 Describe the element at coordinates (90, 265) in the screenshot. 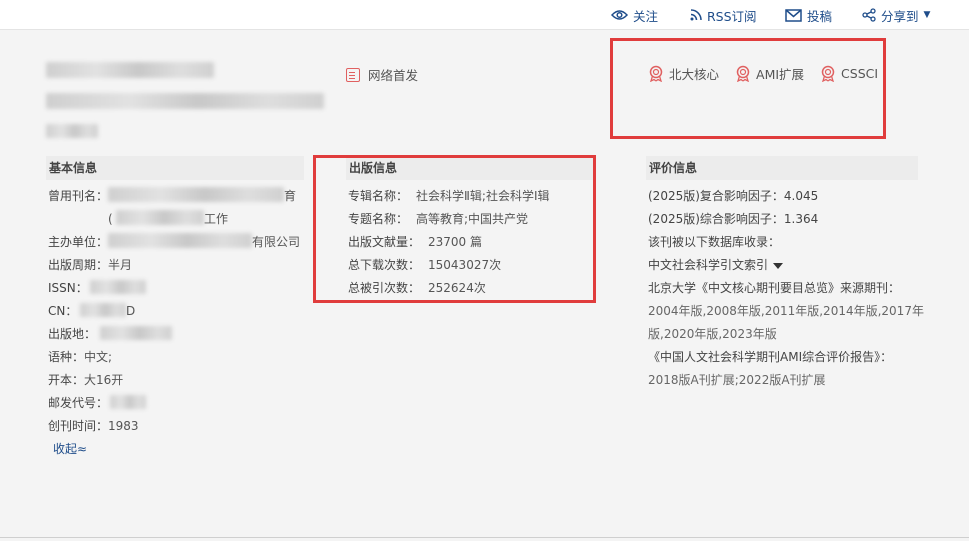

I see `cycle-row: 出版周期：半月` at that location.